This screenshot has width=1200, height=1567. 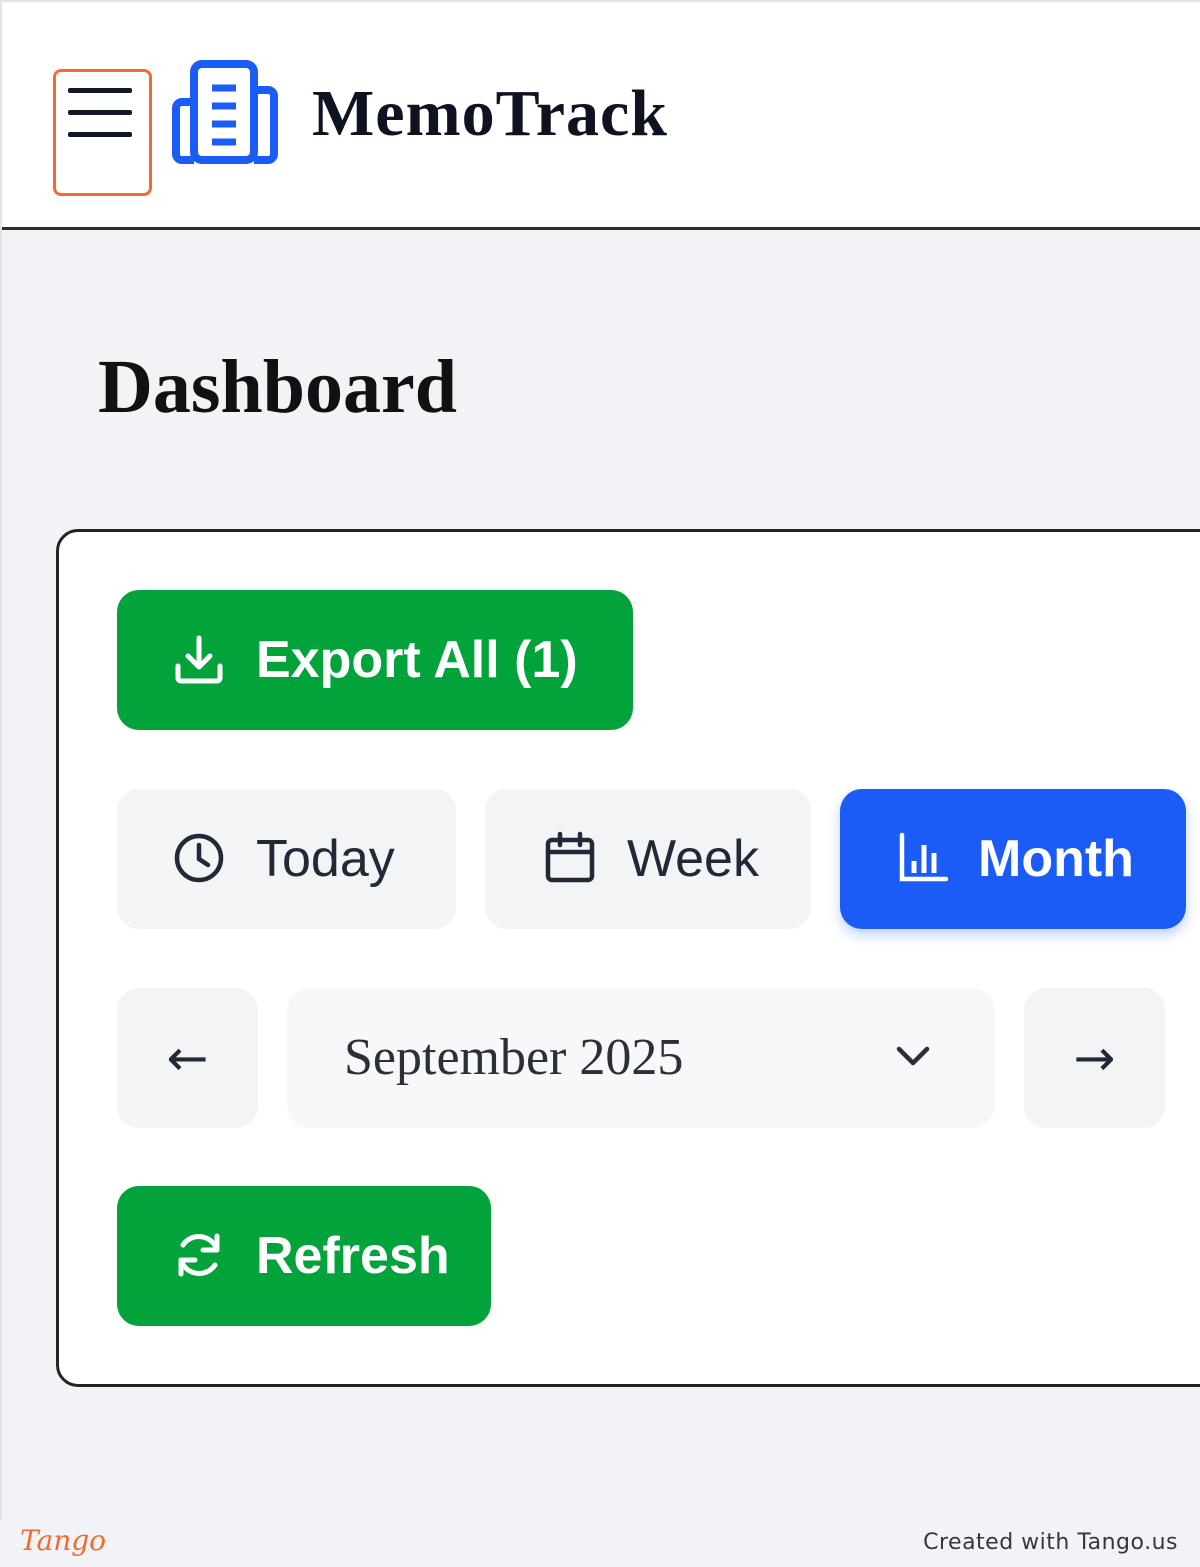 I want to click on tab-month-label: Month, so click(x=1056, y=859).